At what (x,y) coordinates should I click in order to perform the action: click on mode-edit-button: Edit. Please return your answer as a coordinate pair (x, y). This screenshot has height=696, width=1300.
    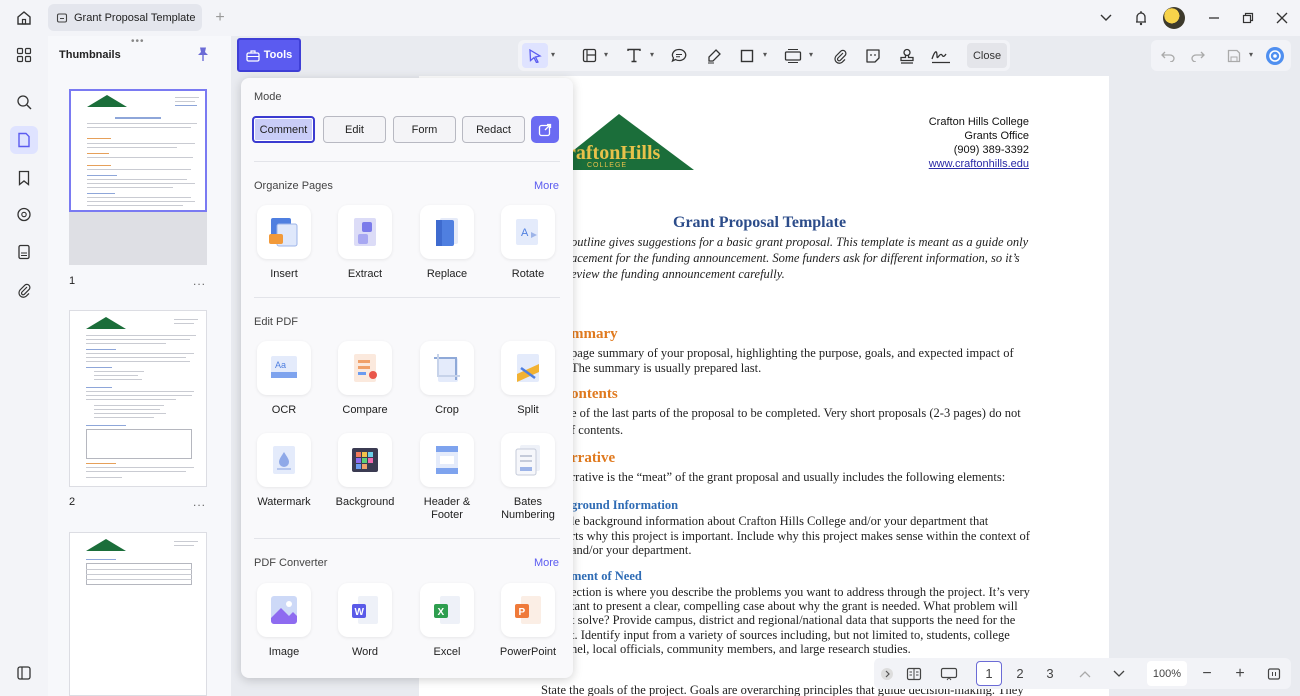
    Looking at the image, I should click on (354, 129).